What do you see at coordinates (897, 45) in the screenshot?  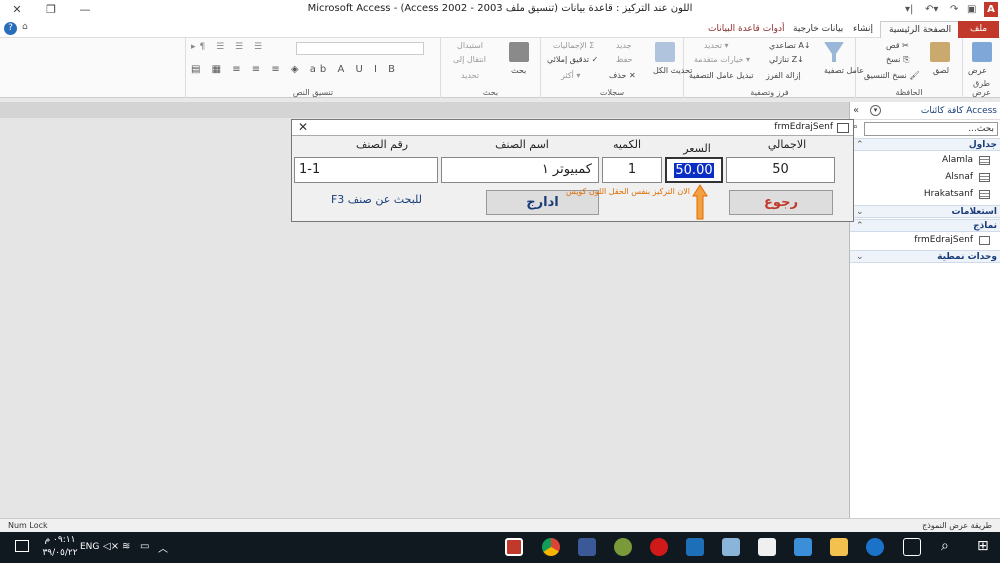 I see `cut-button: ✂ قص` at bounding box center [897, 45].